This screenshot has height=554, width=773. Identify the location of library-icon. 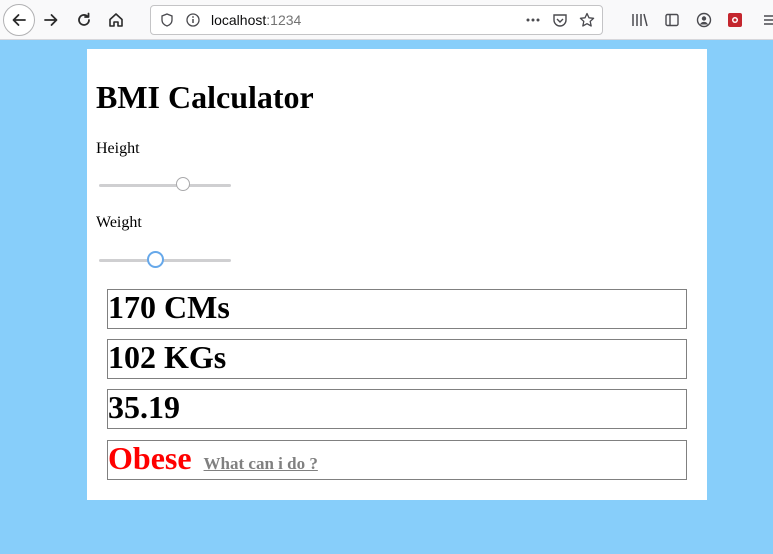
(640, 20).